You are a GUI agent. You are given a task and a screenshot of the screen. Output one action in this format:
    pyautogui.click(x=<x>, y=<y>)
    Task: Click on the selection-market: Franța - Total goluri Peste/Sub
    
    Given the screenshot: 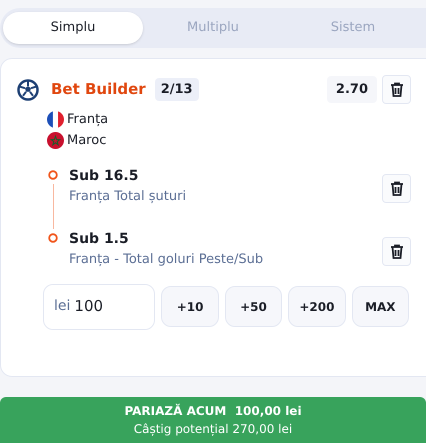 What is the action you would take?
    pyautogui.click(x=166, y=260)
    